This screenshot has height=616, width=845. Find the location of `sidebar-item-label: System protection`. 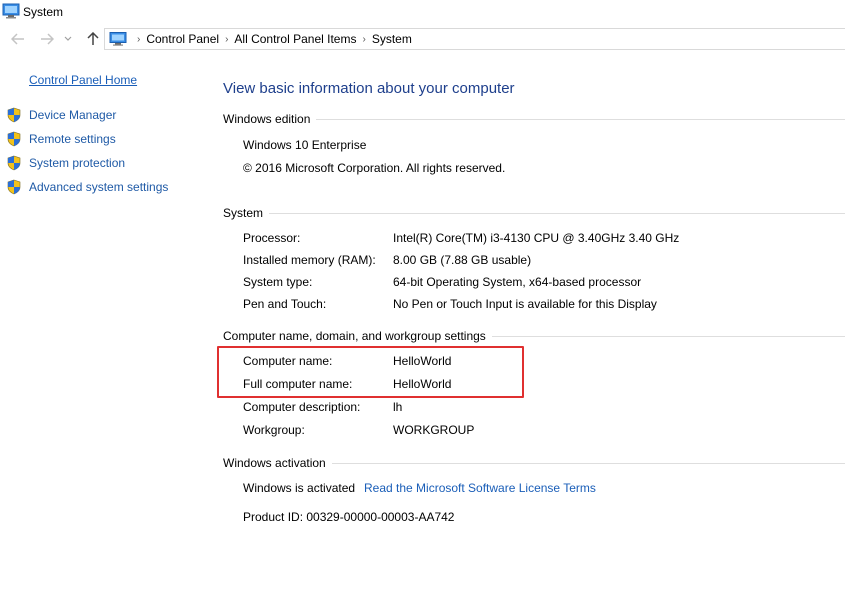

sidebar-item-label: System protection is located at coordinates (77, 163).